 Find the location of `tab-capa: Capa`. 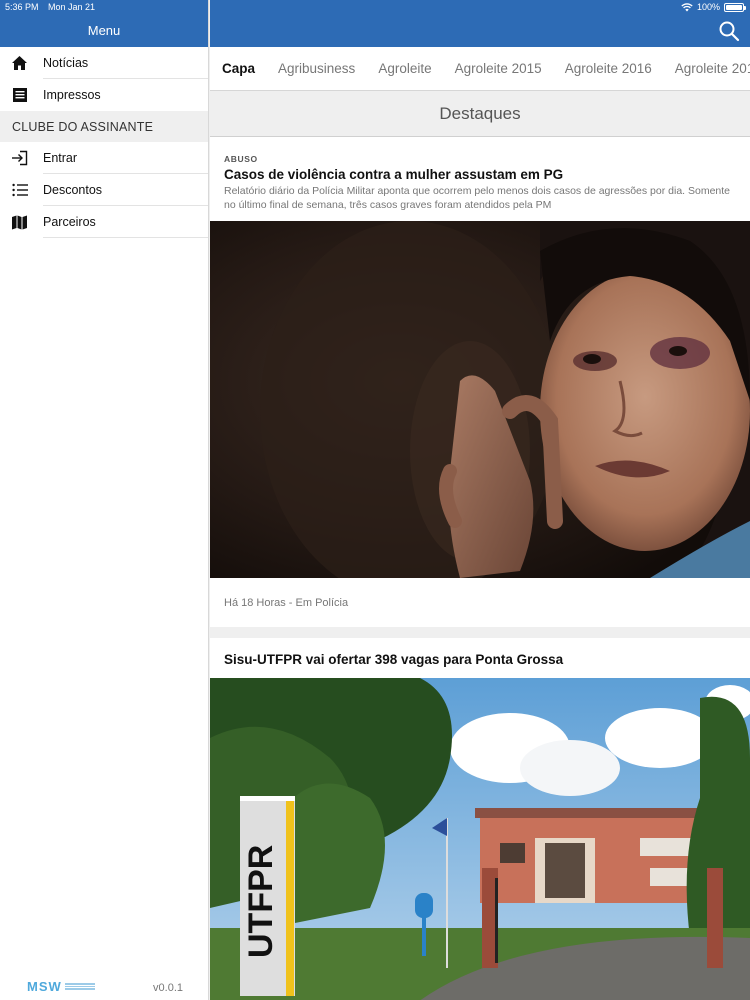

tab-capa: Capa is located at coordinates (238, 68).